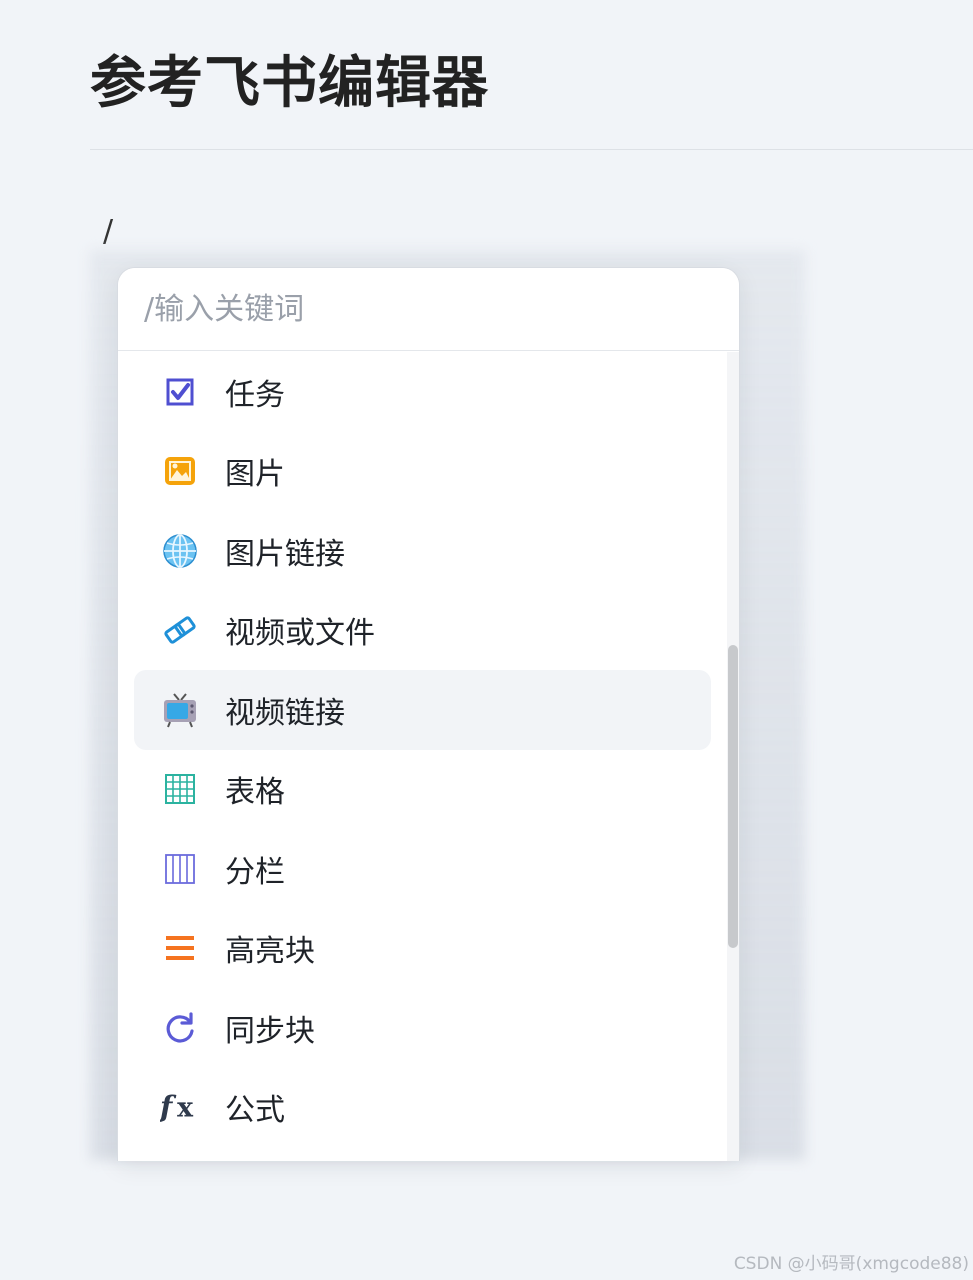  Describe the element at coordinates (108, 231) in the screenshot. I see `editor-slash-text: /` at that location.